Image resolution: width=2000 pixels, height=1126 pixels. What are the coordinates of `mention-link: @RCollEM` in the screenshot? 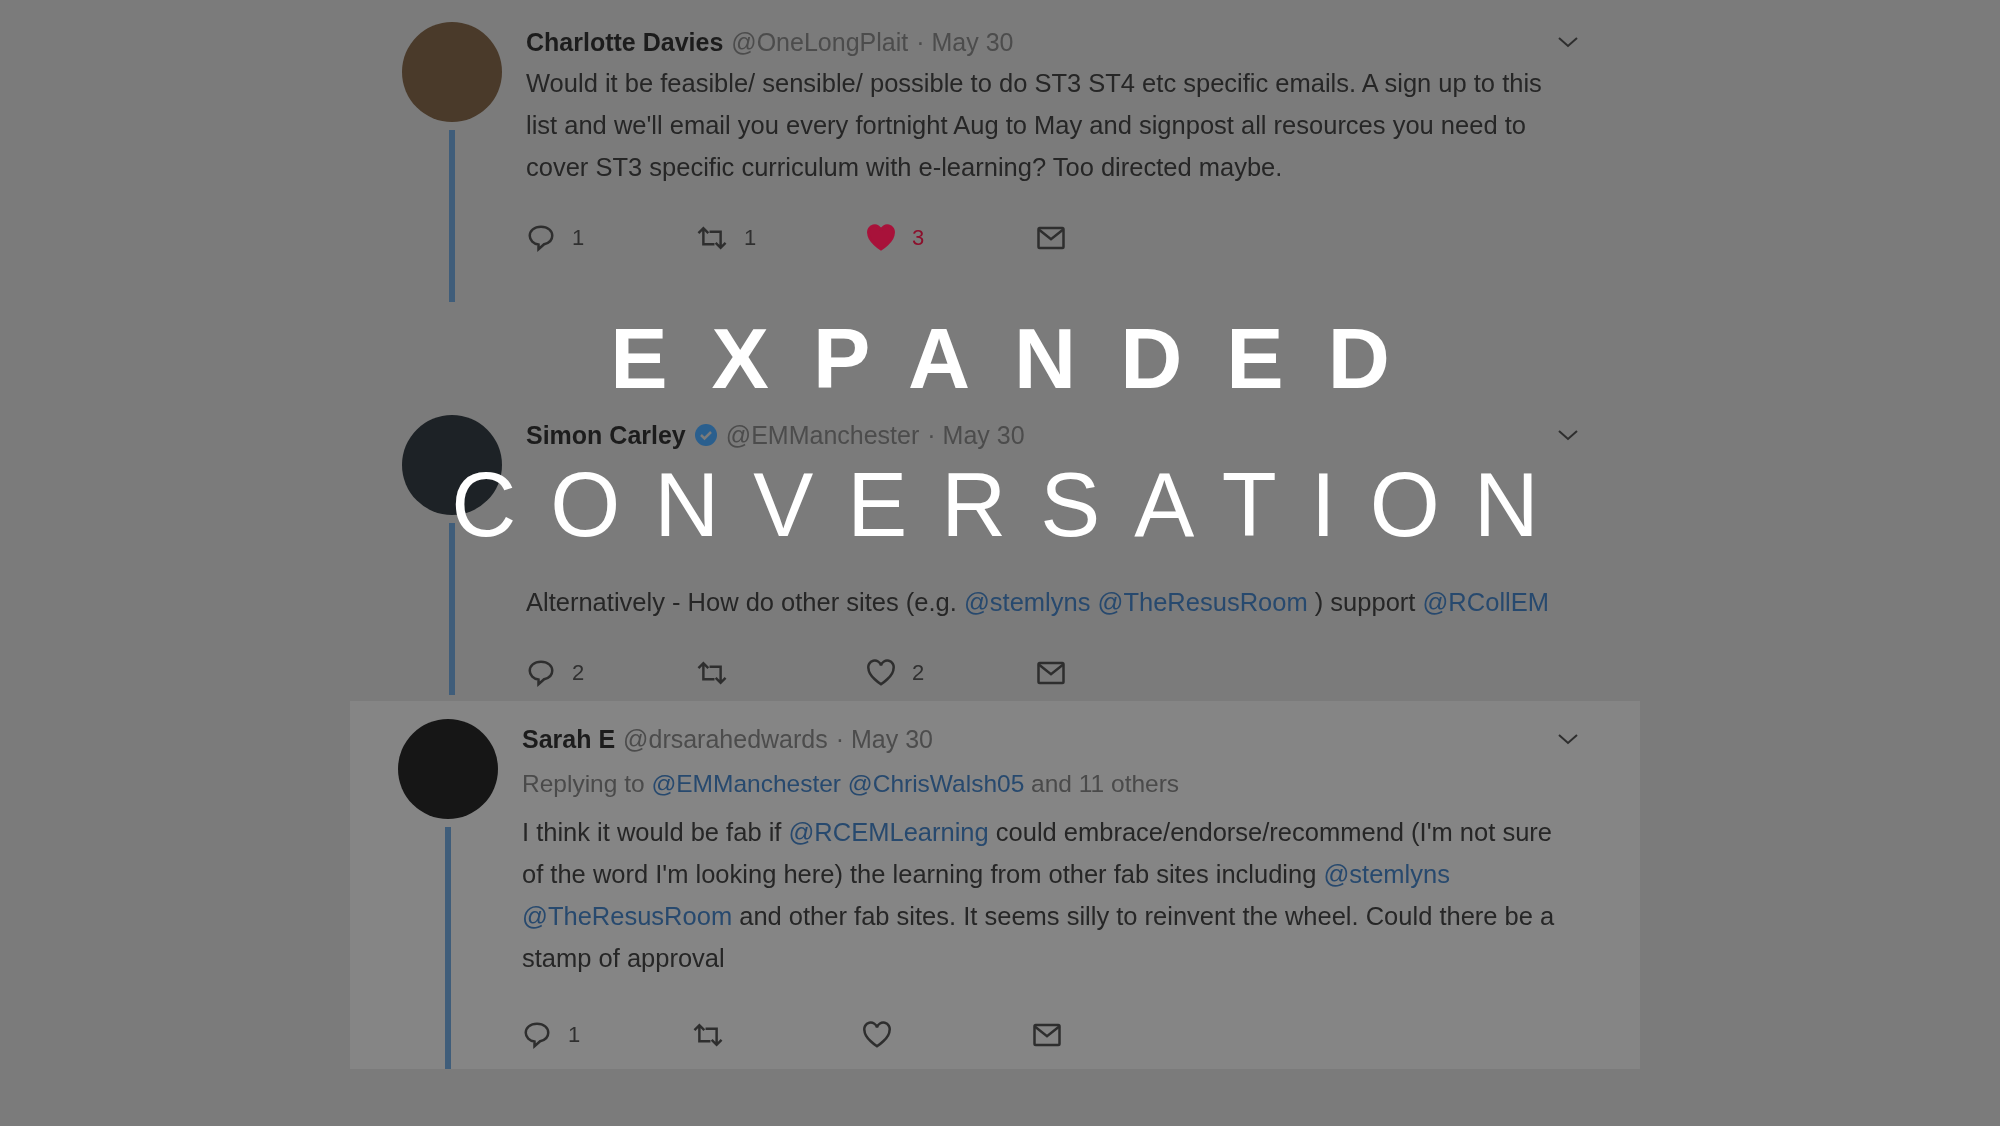 It's located at (1485, 602).